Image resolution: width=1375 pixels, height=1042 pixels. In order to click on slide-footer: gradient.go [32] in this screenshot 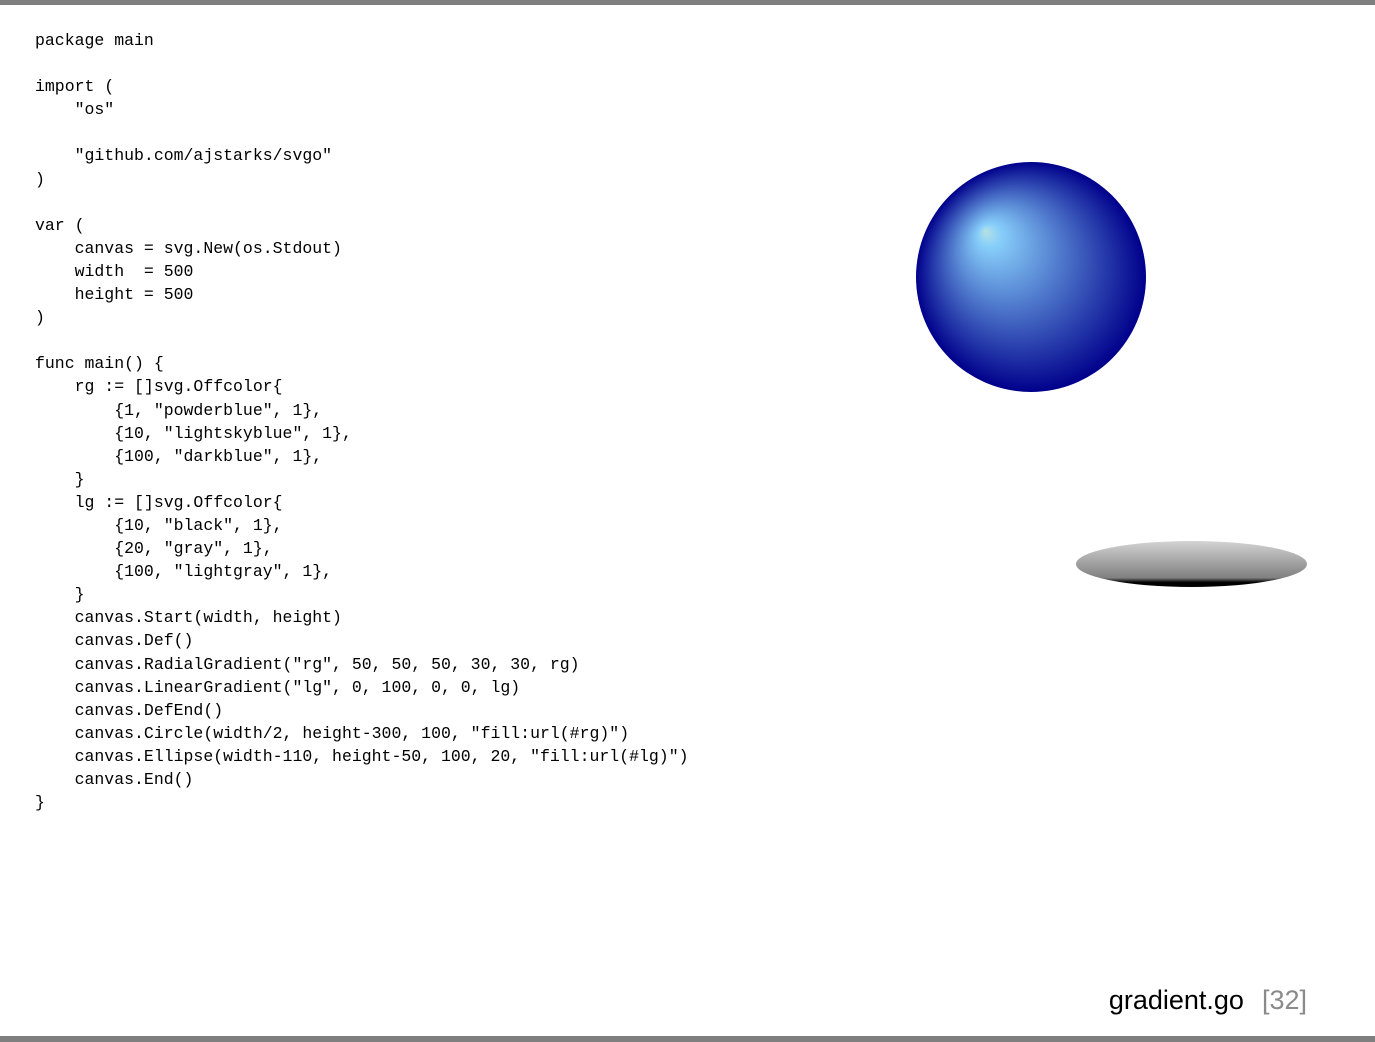, I will do `click(1208, 1000)`.